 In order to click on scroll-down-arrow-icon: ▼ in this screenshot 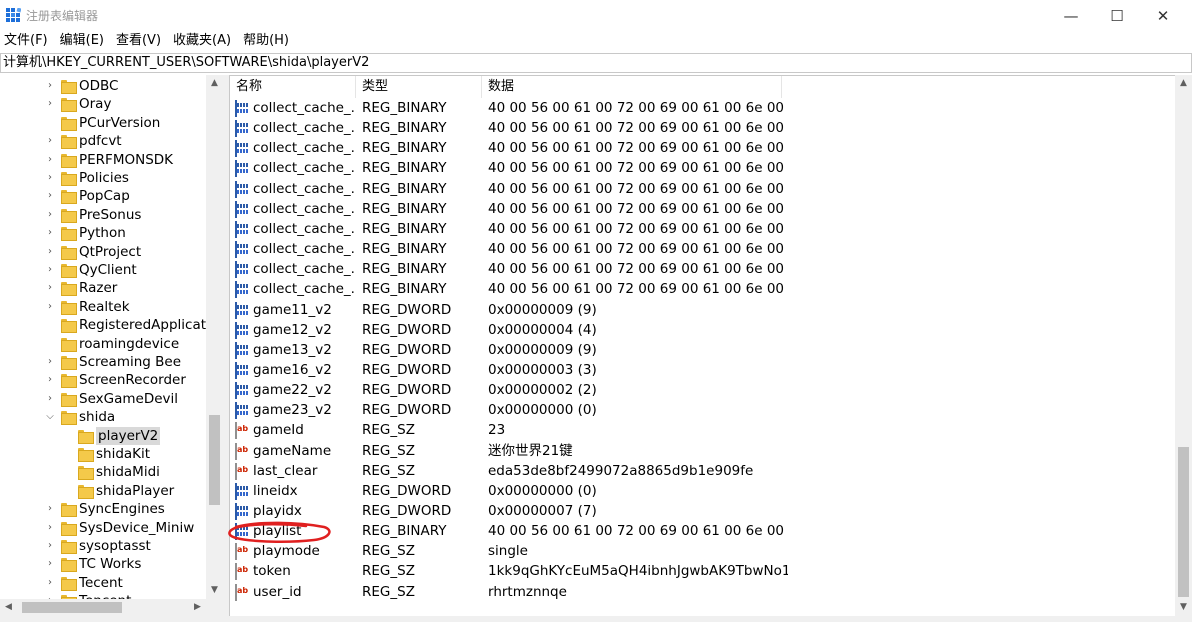, I will do `click(214, 590)`.